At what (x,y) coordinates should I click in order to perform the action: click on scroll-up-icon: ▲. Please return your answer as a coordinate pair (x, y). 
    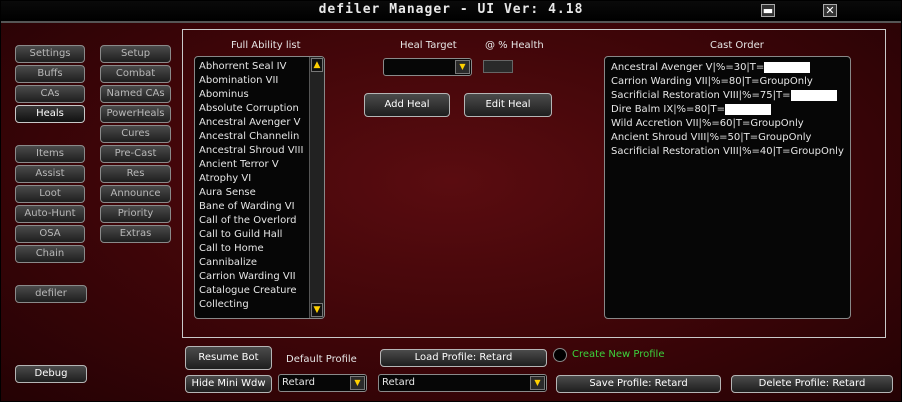
    Looking at the image, I should click on (317, 65).